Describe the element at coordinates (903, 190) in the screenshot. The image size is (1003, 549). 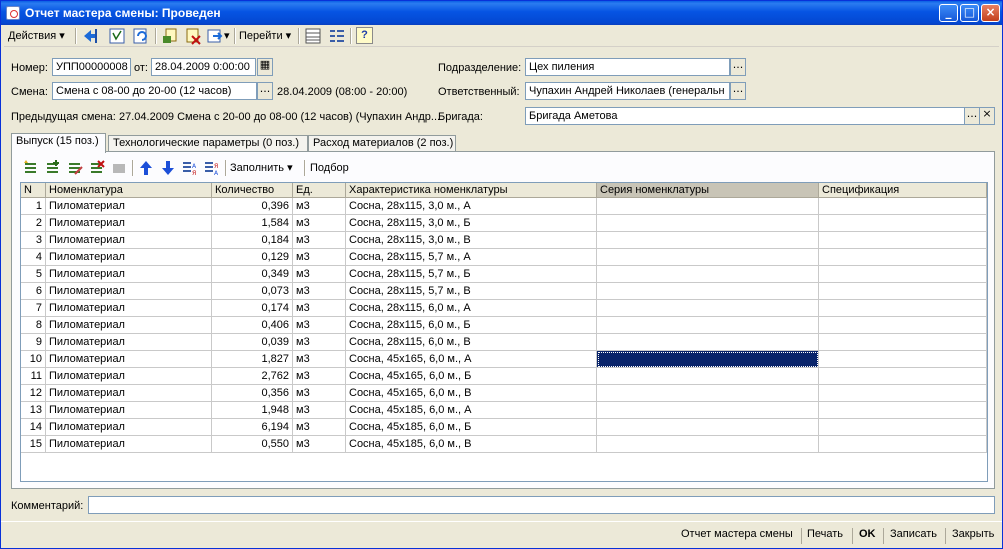
I see `header-col-specification: Спецификация` at that location.